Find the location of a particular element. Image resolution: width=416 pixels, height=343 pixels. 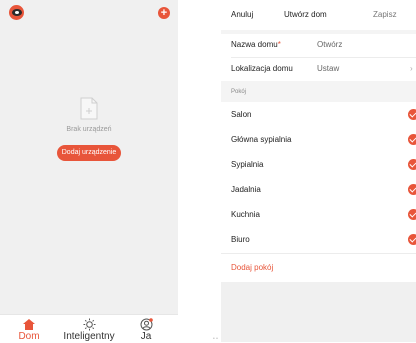

room-row: Sypialnia is located at coordinates (318, 164).